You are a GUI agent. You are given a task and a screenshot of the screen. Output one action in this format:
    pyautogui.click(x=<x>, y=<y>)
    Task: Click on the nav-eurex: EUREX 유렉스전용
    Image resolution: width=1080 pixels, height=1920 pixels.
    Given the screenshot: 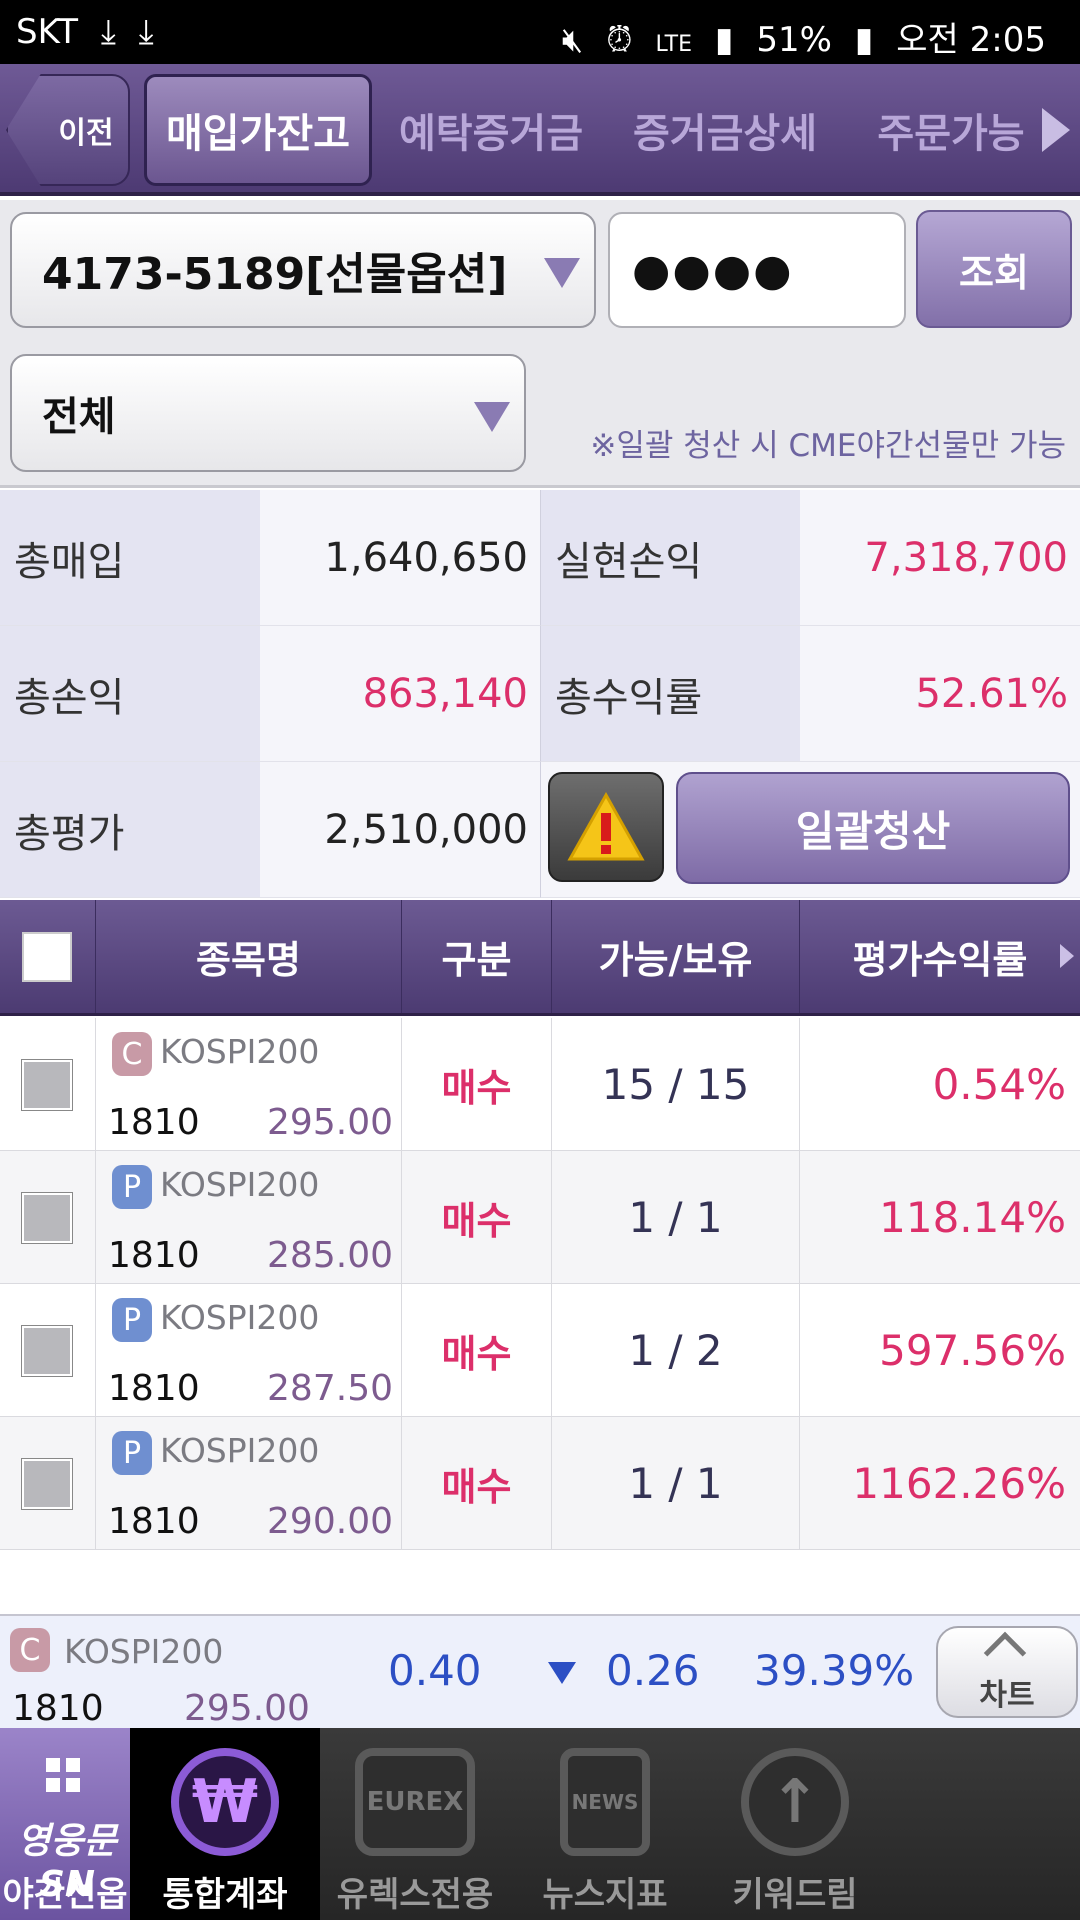 What is the action you would take?
    pyautogui.click(x=415, y=1824)
    